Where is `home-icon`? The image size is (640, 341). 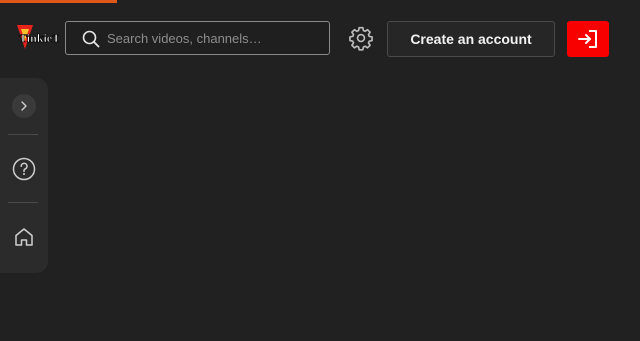
home-icon is located at coordinates (24, 237).